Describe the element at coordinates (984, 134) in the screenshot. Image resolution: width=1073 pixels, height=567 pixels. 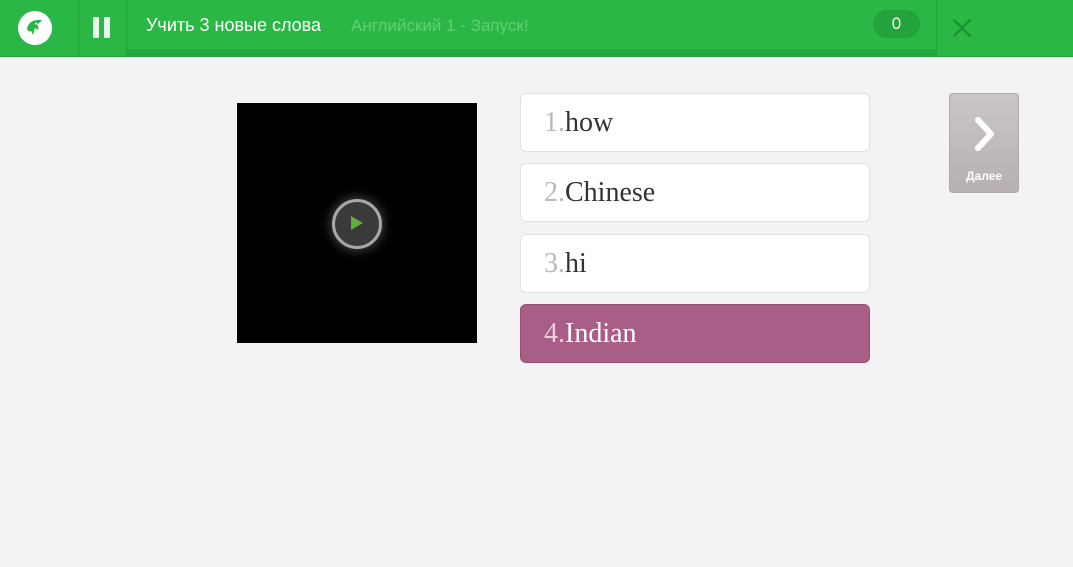
I see `chevron-right-icon` at that location.